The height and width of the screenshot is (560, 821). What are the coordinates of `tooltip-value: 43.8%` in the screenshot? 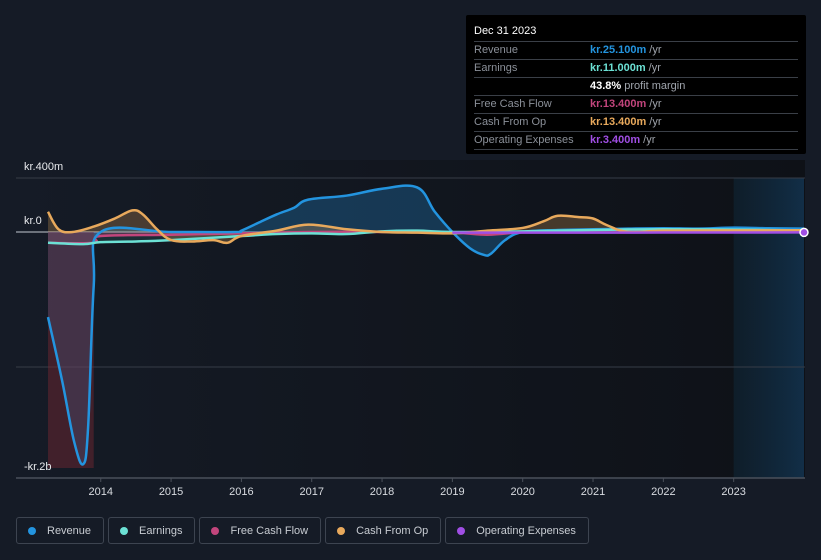 It's located at (606, 86).